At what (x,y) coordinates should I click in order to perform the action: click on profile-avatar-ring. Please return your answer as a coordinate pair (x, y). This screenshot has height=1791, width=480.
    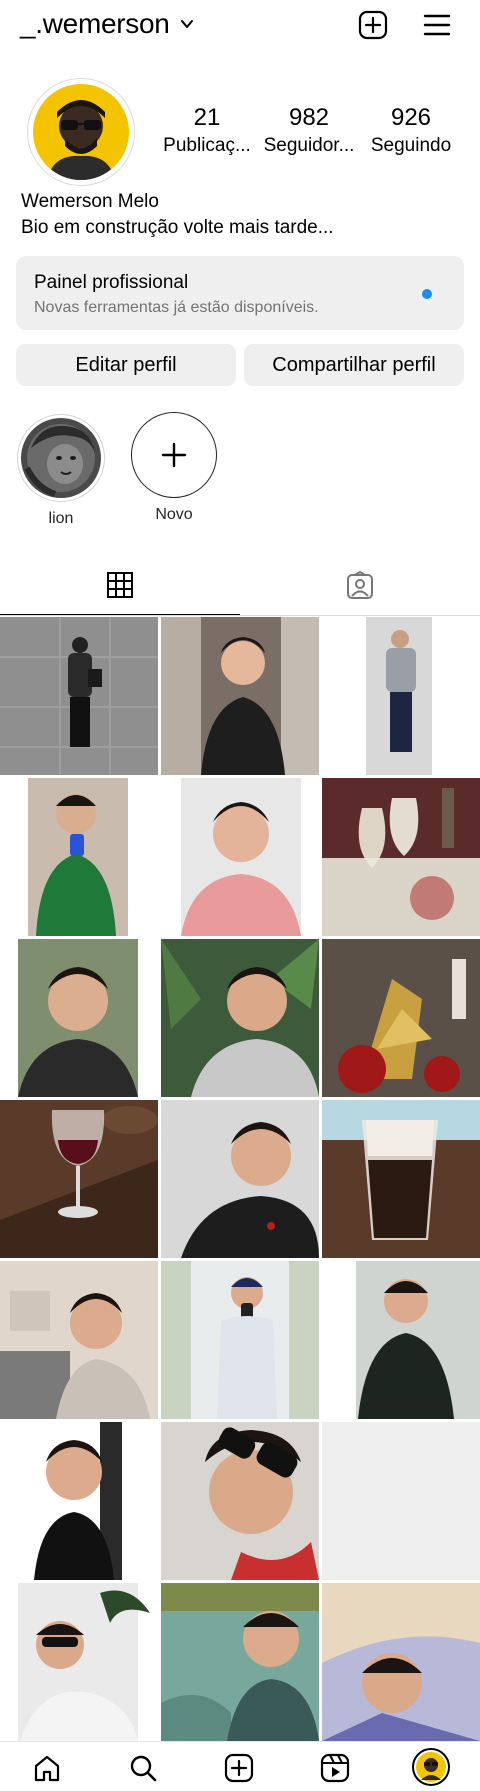
    Looking at the image, I should click on (81, 132).